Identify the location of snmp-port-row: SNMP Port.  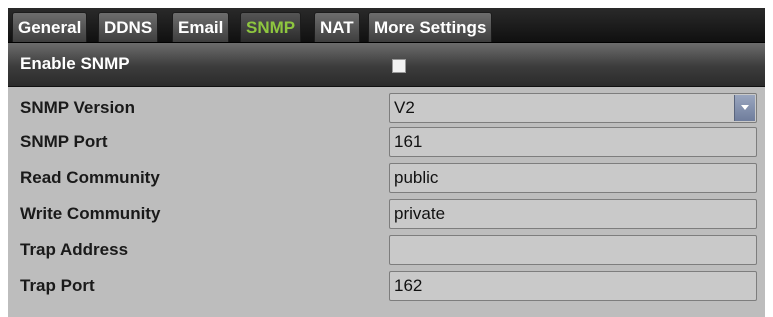
(386, 141).